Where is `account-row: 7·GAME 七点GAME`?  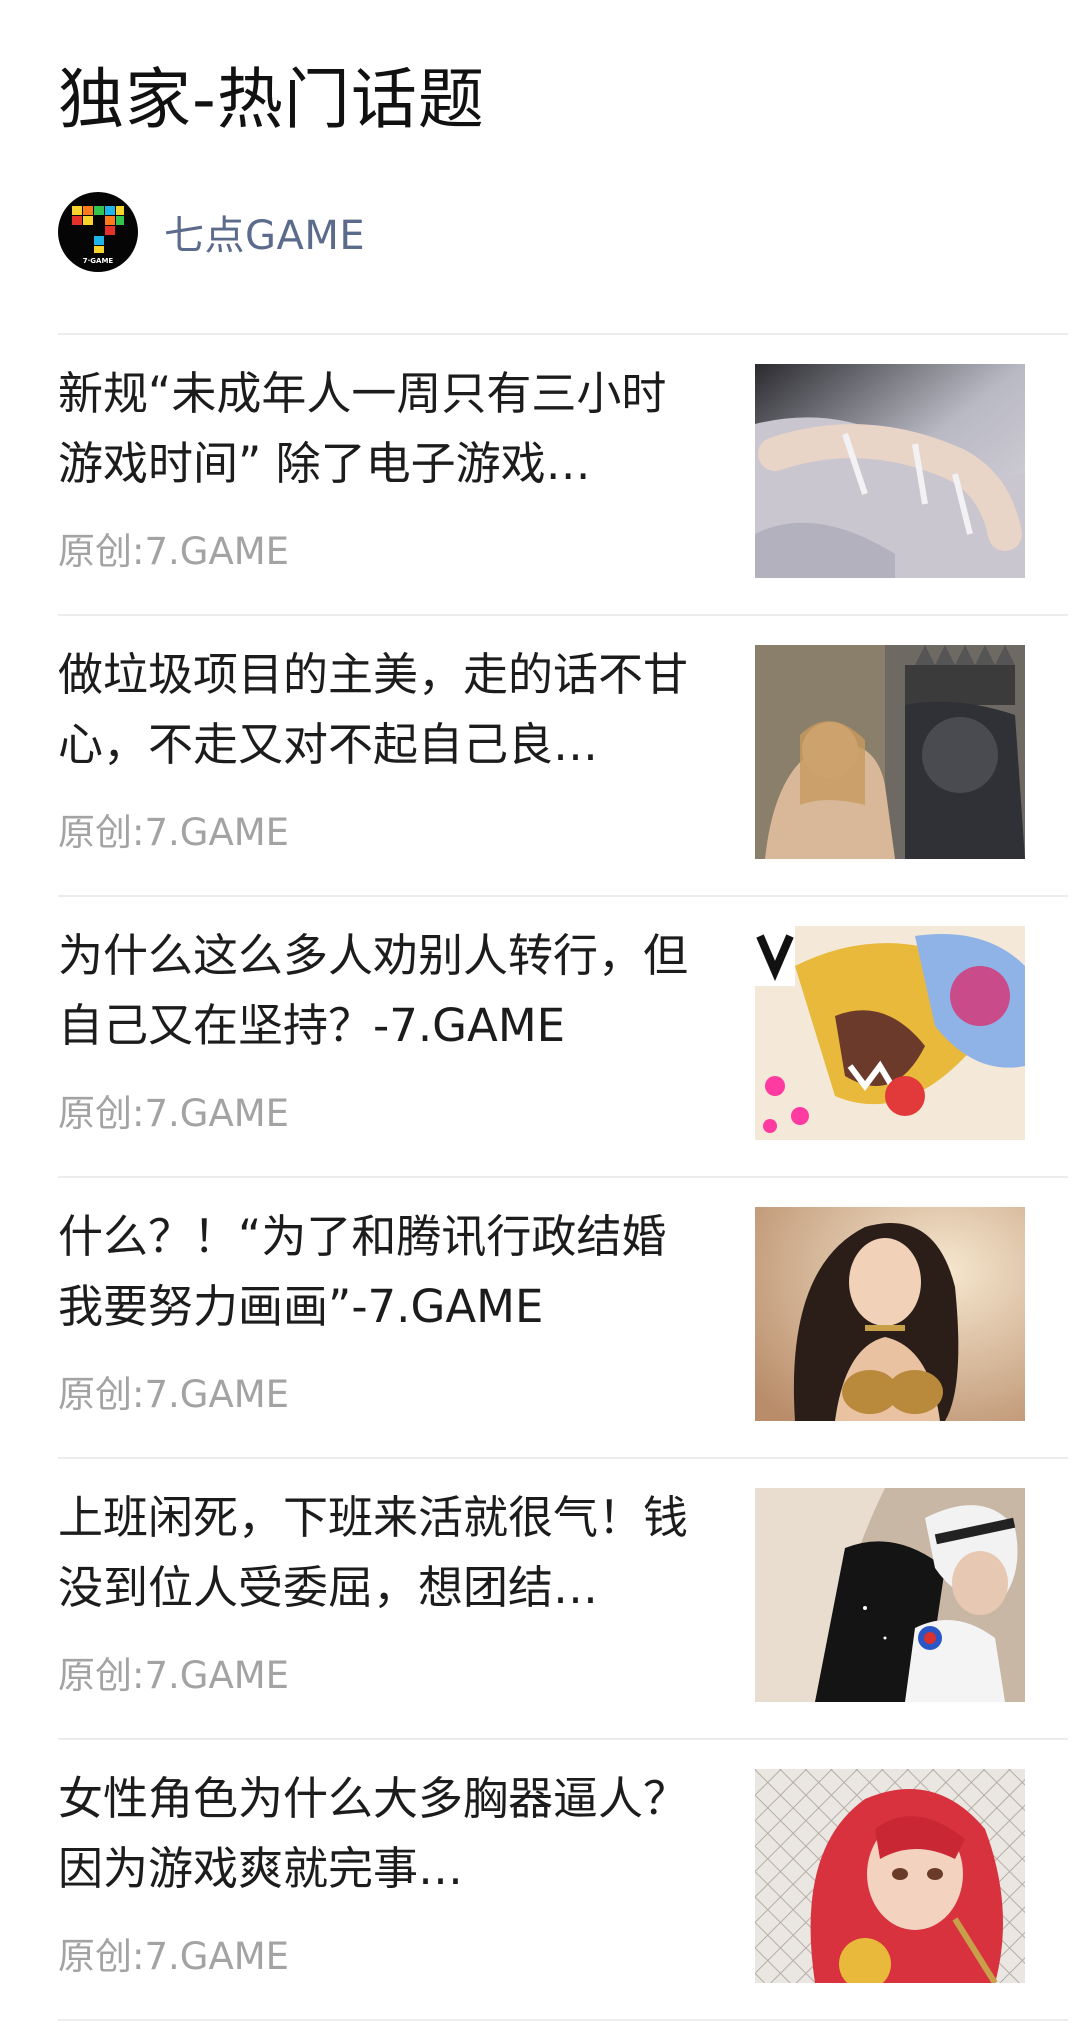
account-row: 7·GAME 七点GAME is located at coordinates (211, 232).